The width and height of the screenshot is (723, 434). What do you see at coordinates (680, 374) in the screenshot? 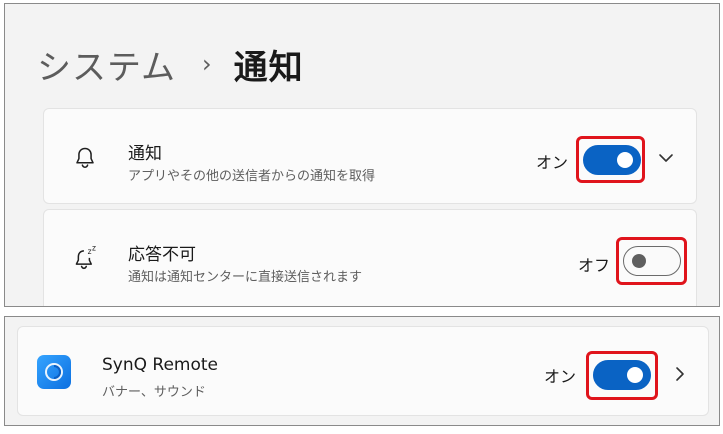
I see `chevron-right-icon` at bounding box center [680, 374].